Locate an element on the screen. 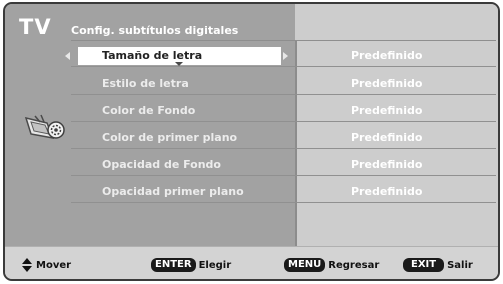 Image resolution: width=503 pixels, height=284 pixels. up-down-arrows-icon is located at coordinates (27, 265).